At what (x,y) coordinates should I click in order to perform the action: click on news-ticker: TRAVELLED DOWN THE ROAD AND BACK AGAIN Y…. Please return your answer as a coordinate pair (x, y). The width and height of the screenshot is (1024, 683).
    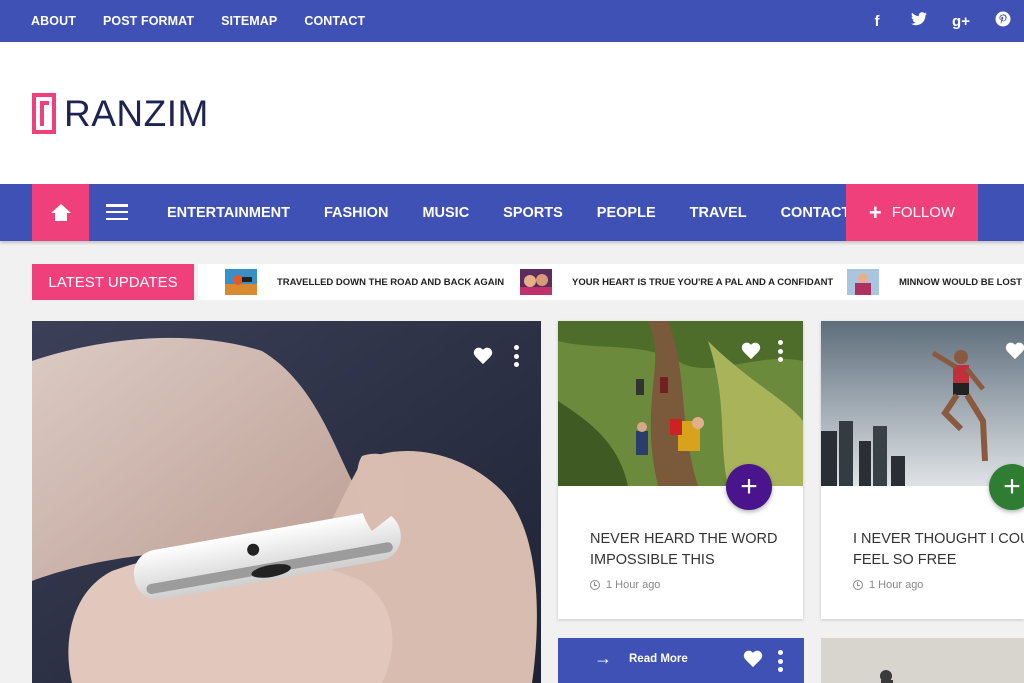
    Looking at the image, I should click on (611, 282).